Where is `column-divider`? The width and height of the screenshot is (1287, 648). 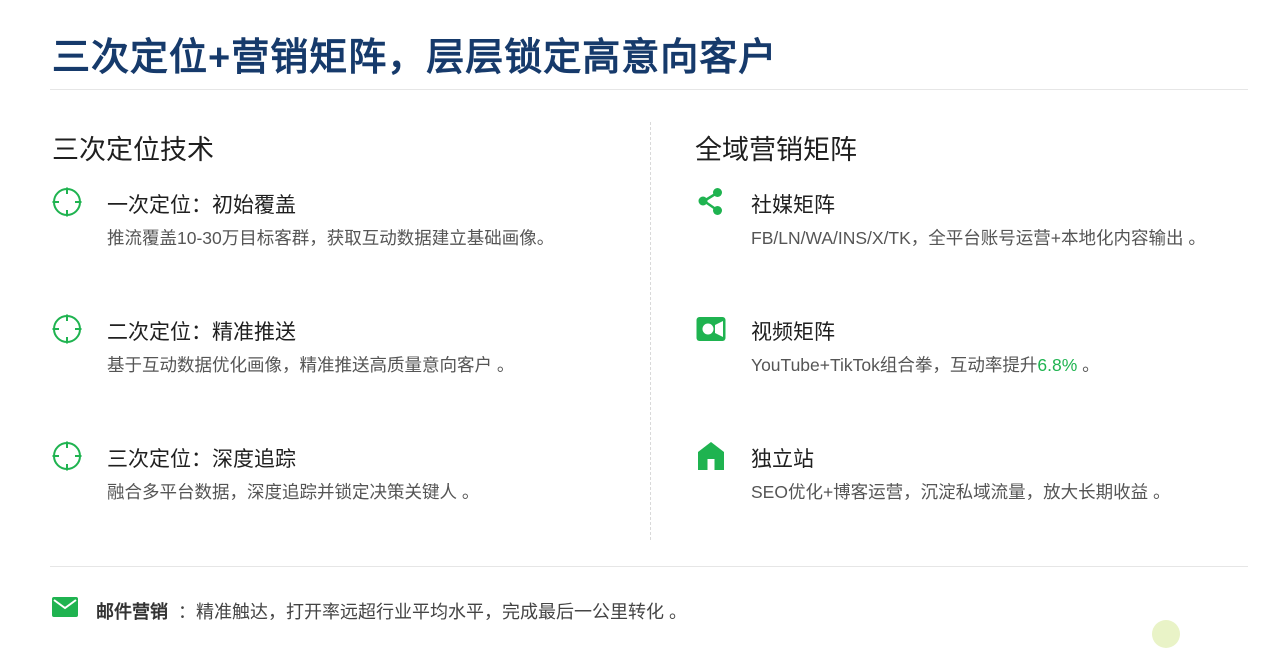 column-divider is located at coordinates (650, 331).